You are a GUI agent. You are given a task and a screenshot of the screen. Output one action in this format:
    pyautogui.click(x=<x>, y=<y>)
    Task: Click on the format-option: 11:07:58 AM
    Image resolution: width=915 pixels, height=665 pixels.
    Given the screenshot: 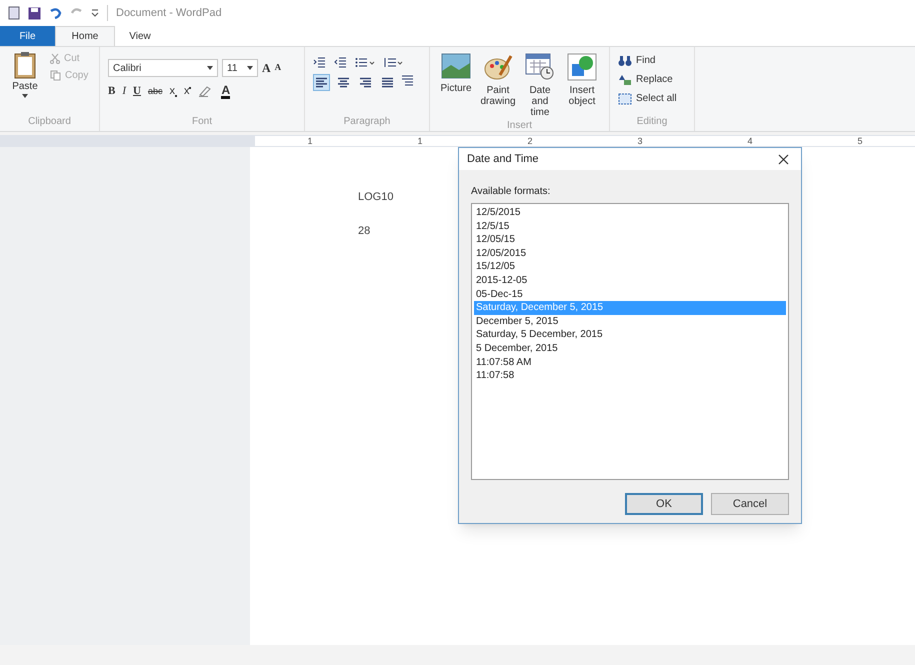 What is the action you would take?
    pyautogui.click(x=630, y=363)
    